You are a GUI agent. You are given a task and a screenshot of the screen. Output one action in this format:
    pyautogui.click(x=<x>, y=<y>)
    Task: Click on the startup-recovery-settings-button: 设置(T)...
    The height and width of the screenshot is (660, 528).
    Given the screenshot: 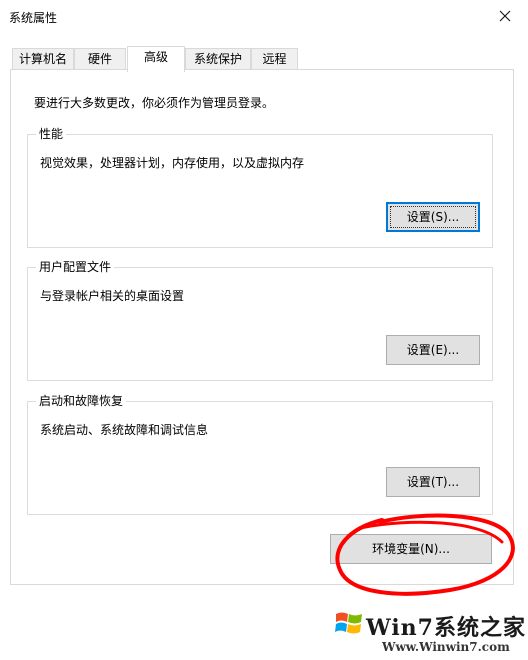 What is the action you would take?
    pyautogui.click(x=433, y=482)
    